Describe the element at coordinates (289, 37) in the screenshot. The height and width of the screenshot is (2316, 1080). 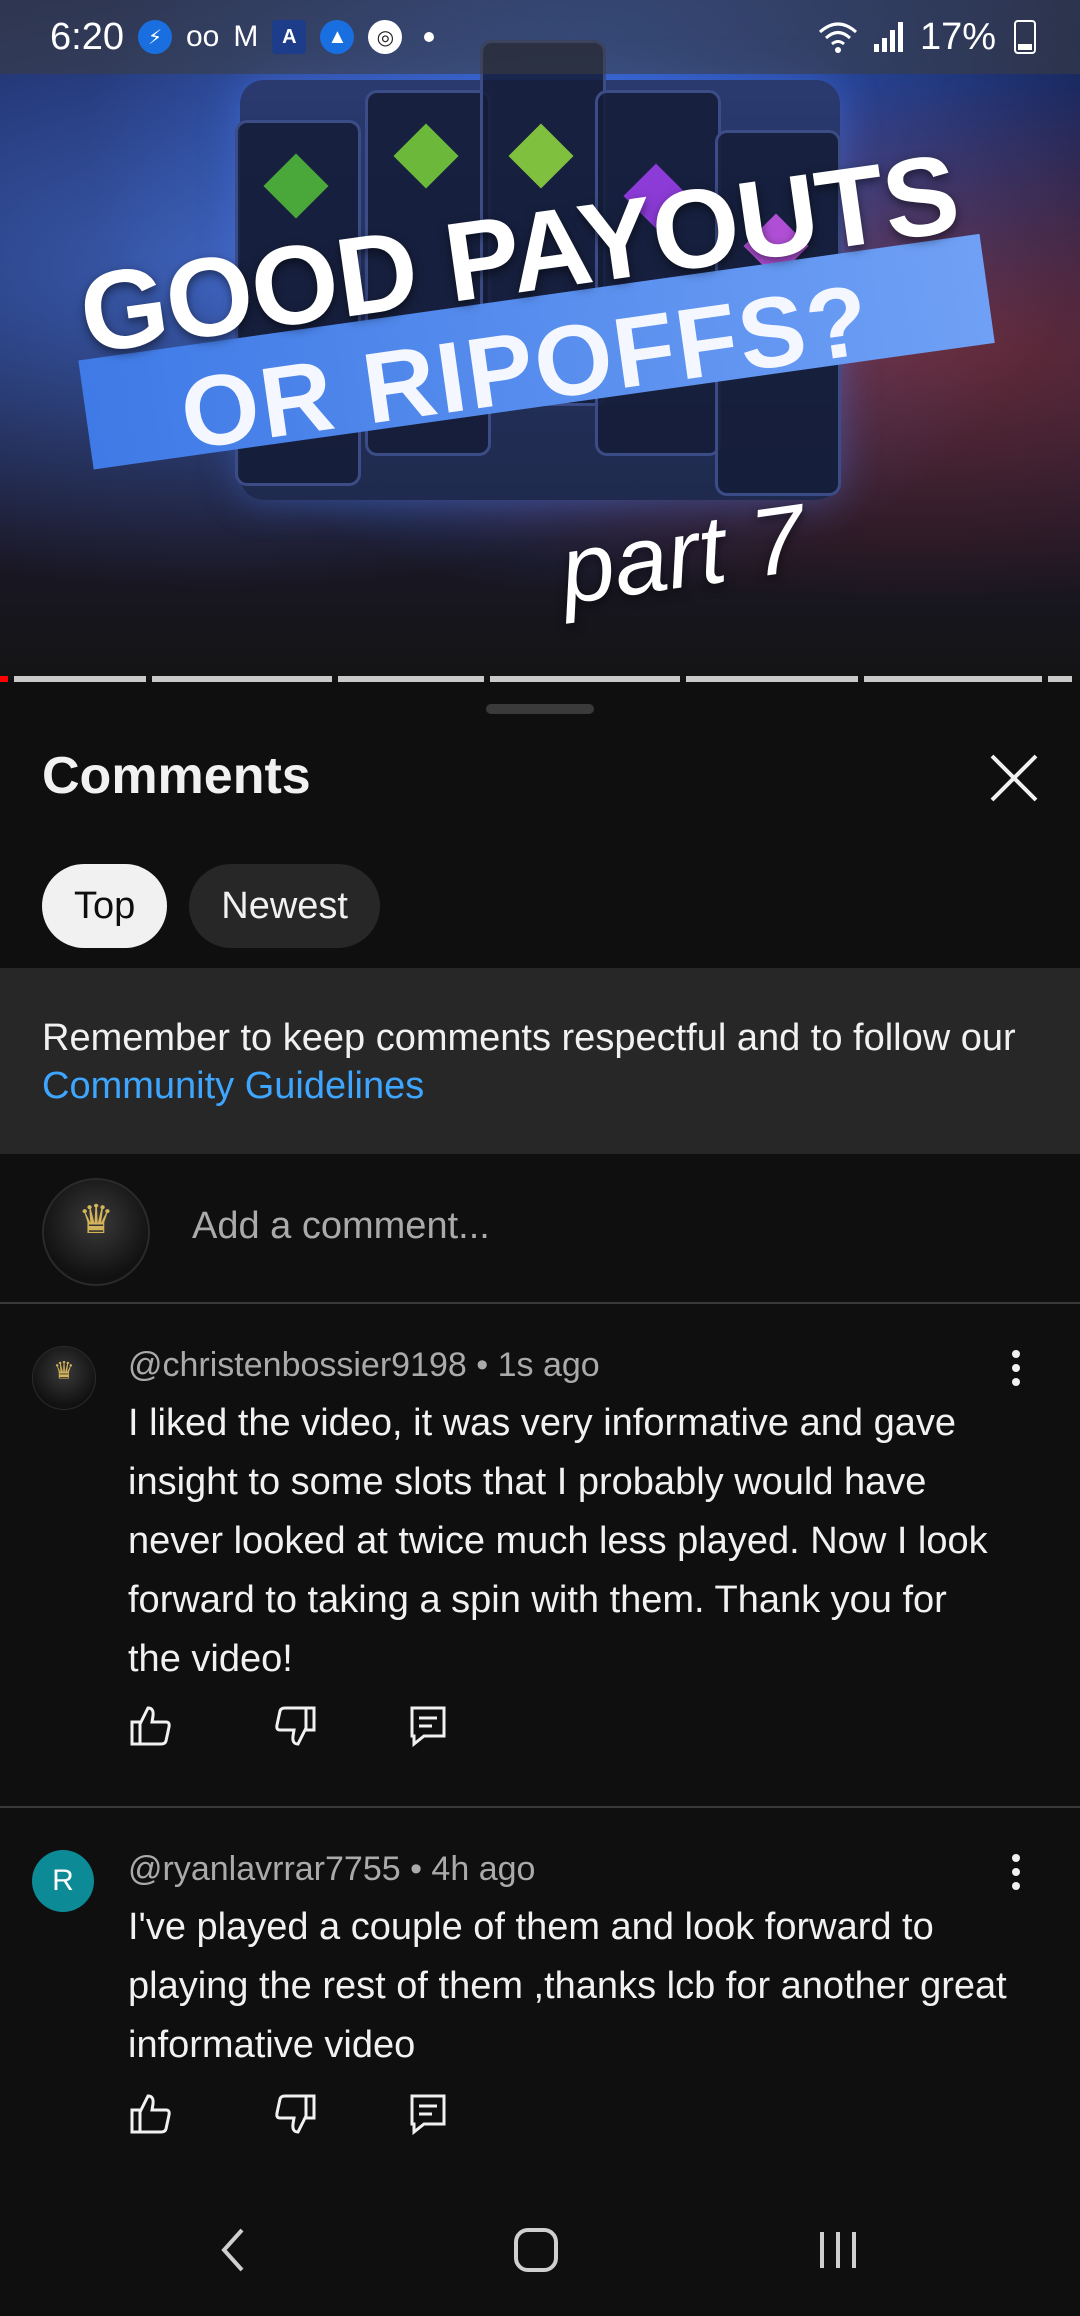
I see `news-app-icon: A` at that location.